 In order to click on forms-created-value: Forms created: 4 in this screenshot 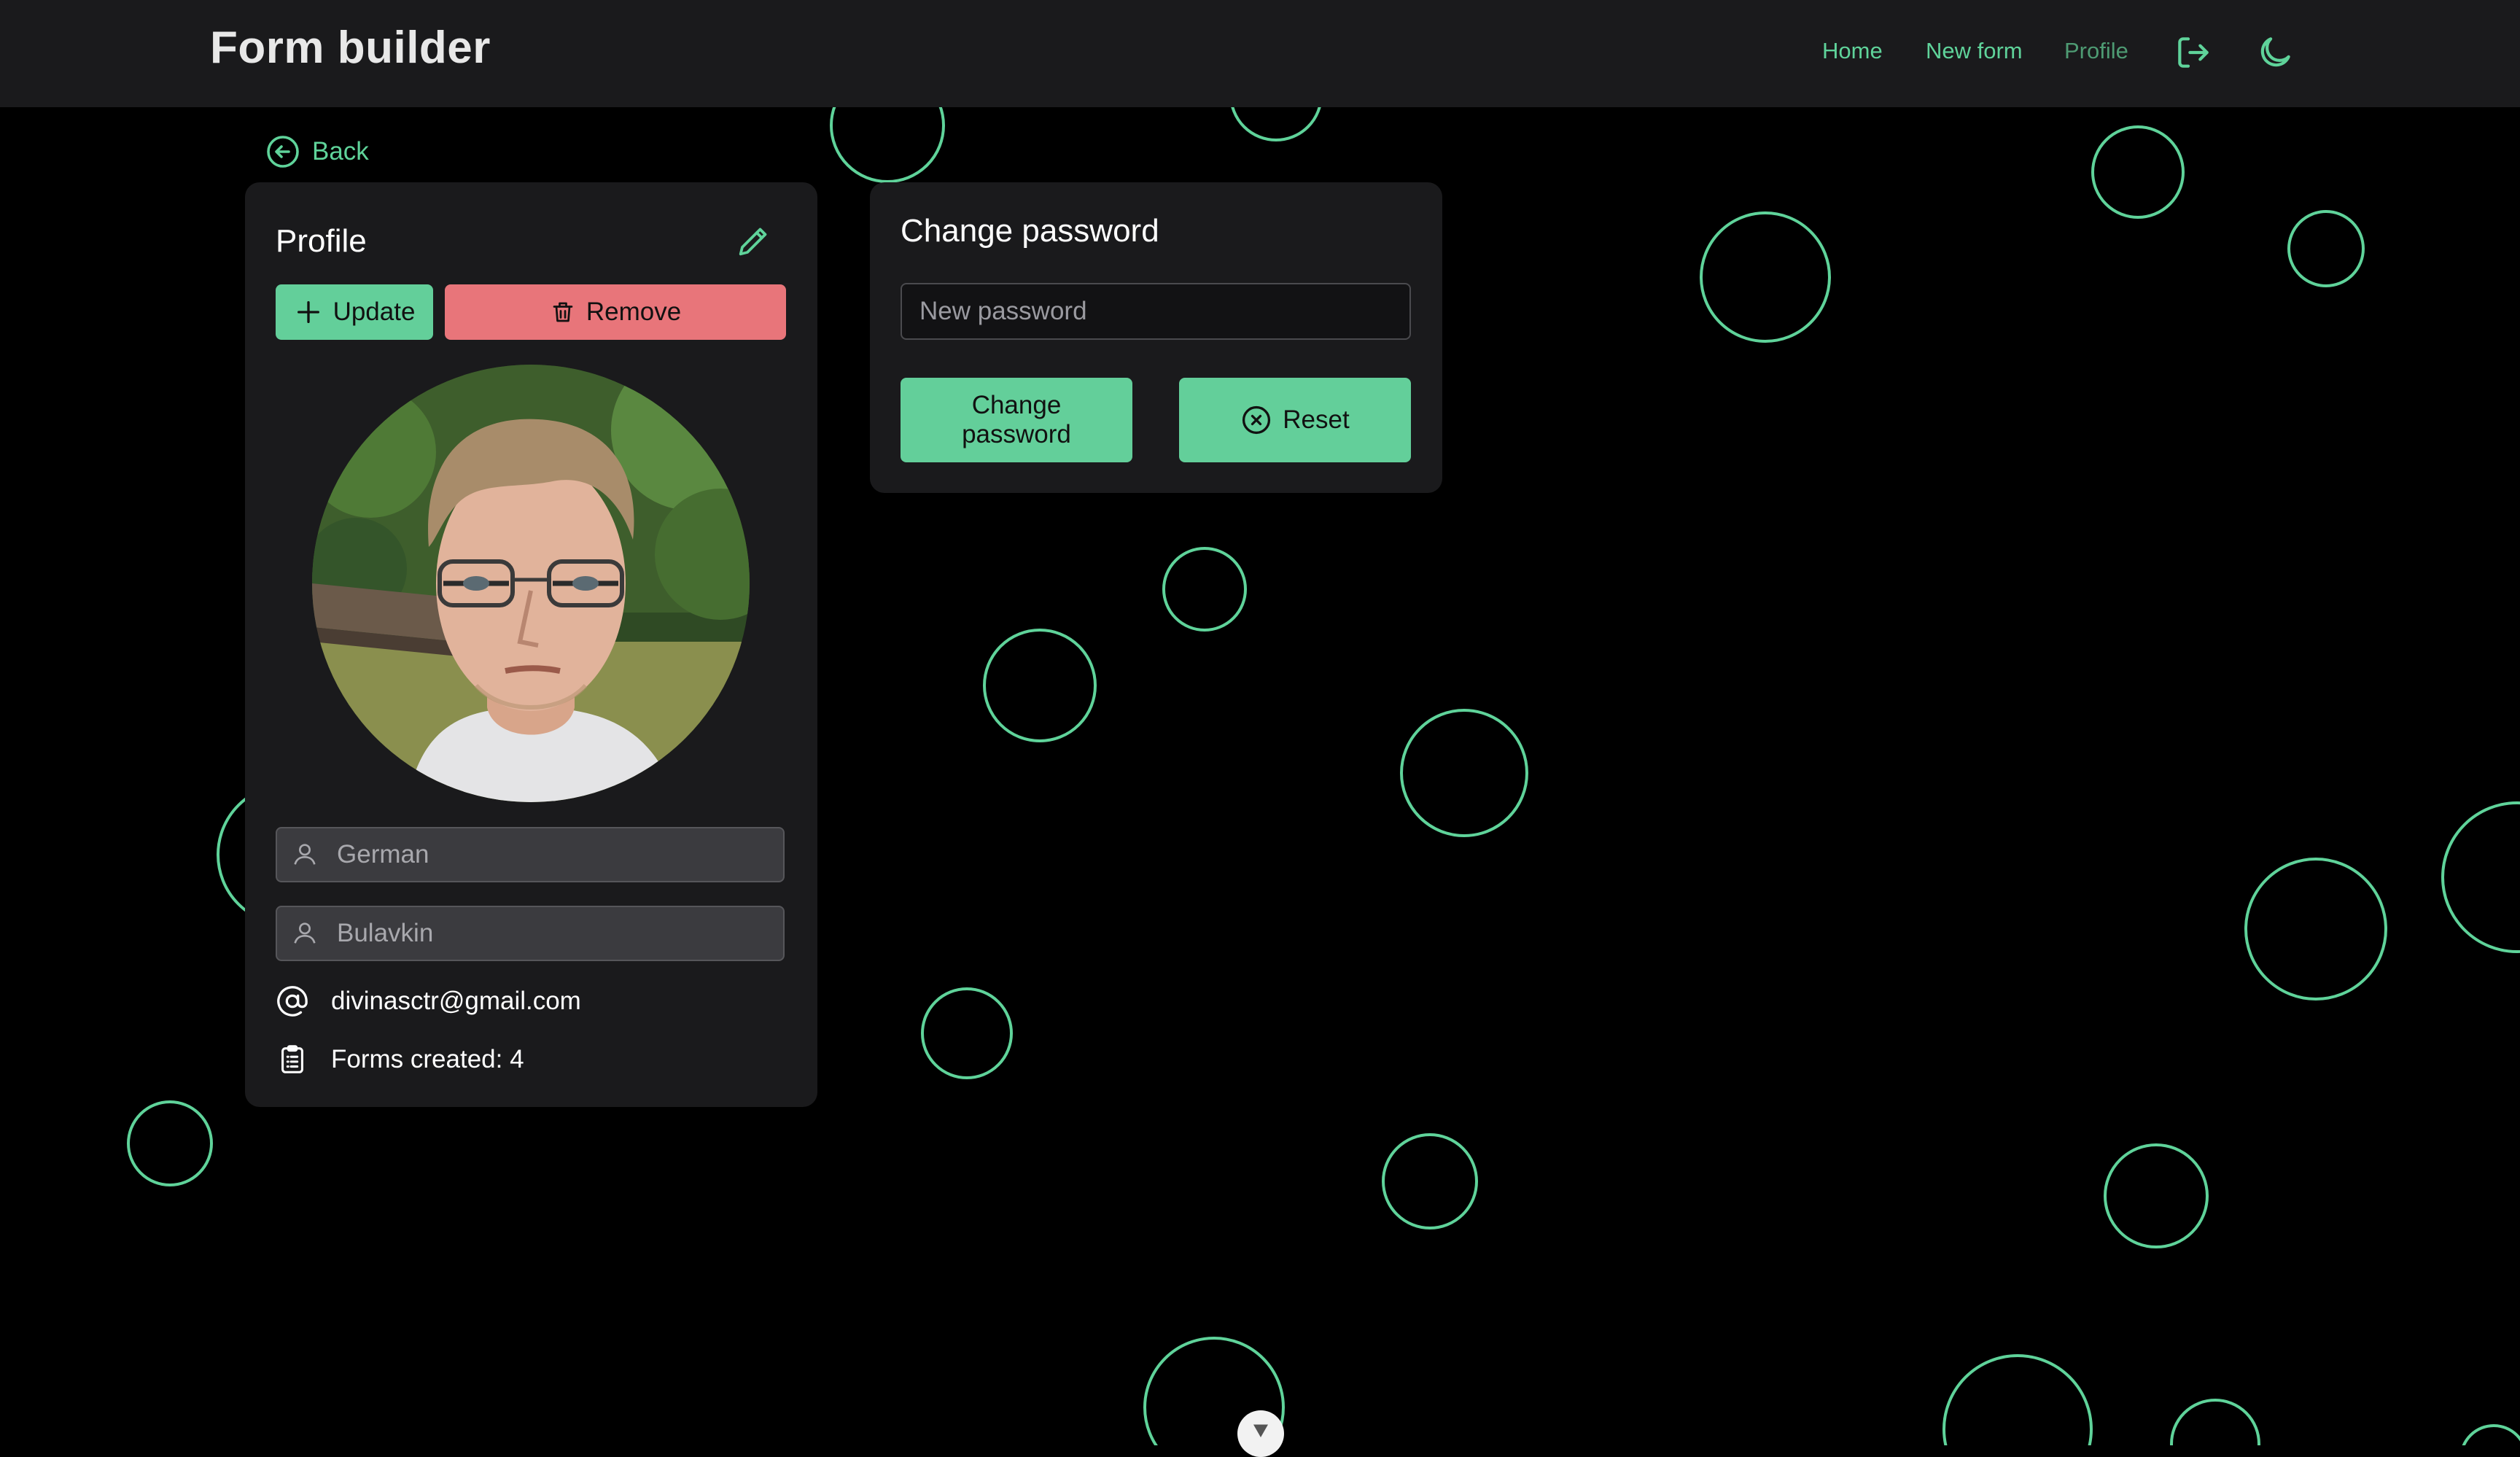, I will do `click(427, 1059)`.